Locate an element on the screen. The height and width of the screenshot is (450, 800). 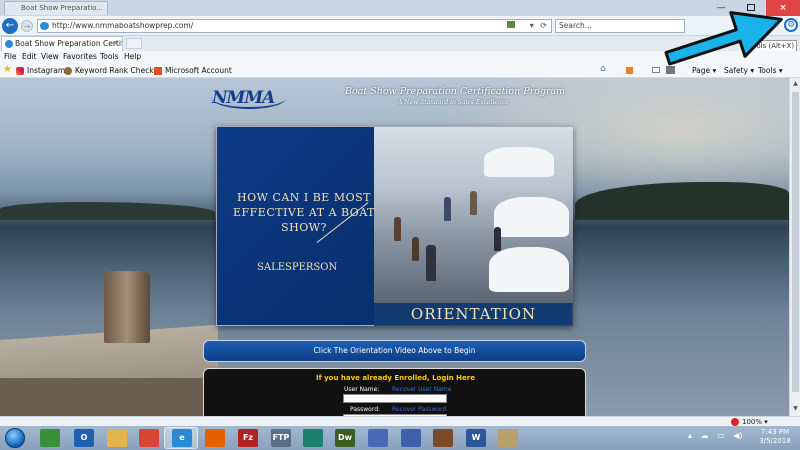
active-tab: Boat Show Preparation Certif... × is located at coordinates (62, 43).